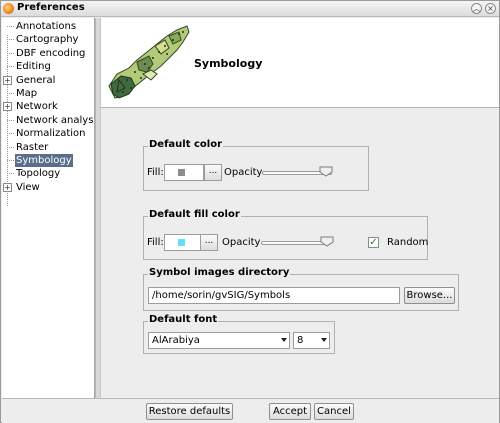  What do you see at coordinates (46, 26) in the screenshot?
I see `tree-item-label: Annotations` at bounding box center [46, 26].